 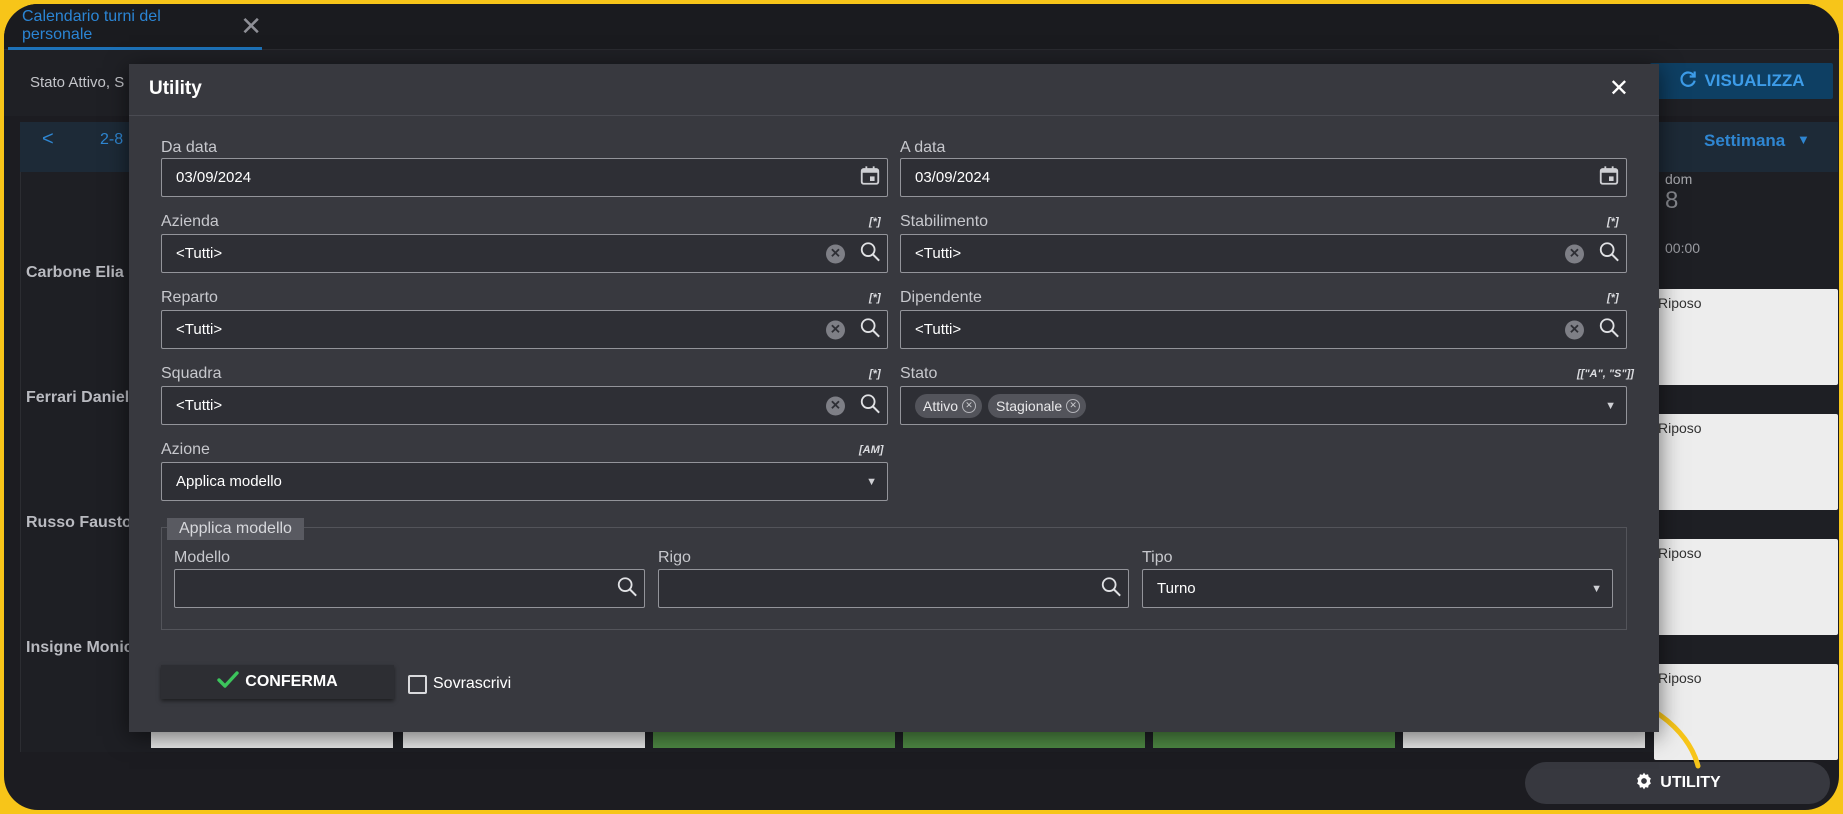 What do you see at coordinates (919, 373) in the screenshot?
I see `stato-label: Stato` at bounding box center [919, 373].